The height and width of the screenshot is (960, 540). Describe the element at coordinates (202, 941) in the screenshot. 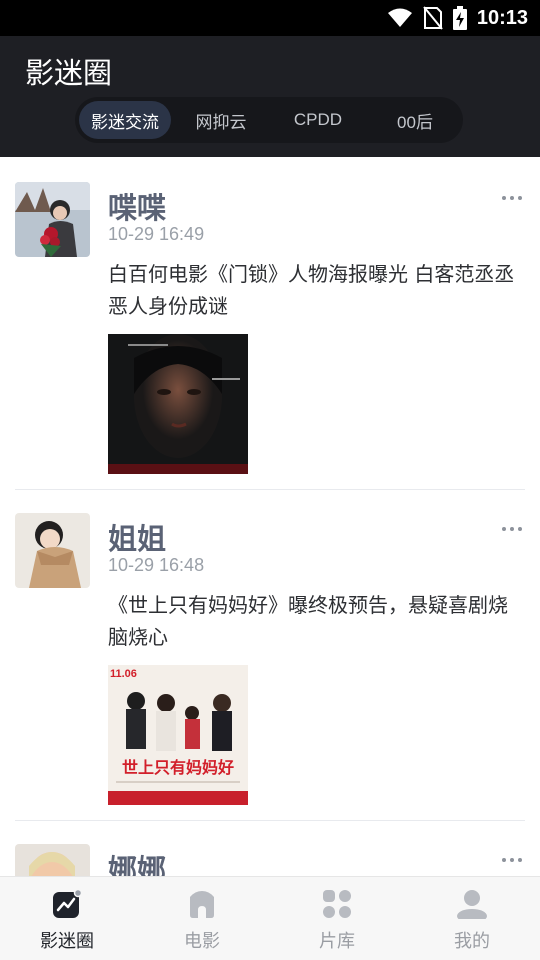

I see `nav-label: 电影` at that location.